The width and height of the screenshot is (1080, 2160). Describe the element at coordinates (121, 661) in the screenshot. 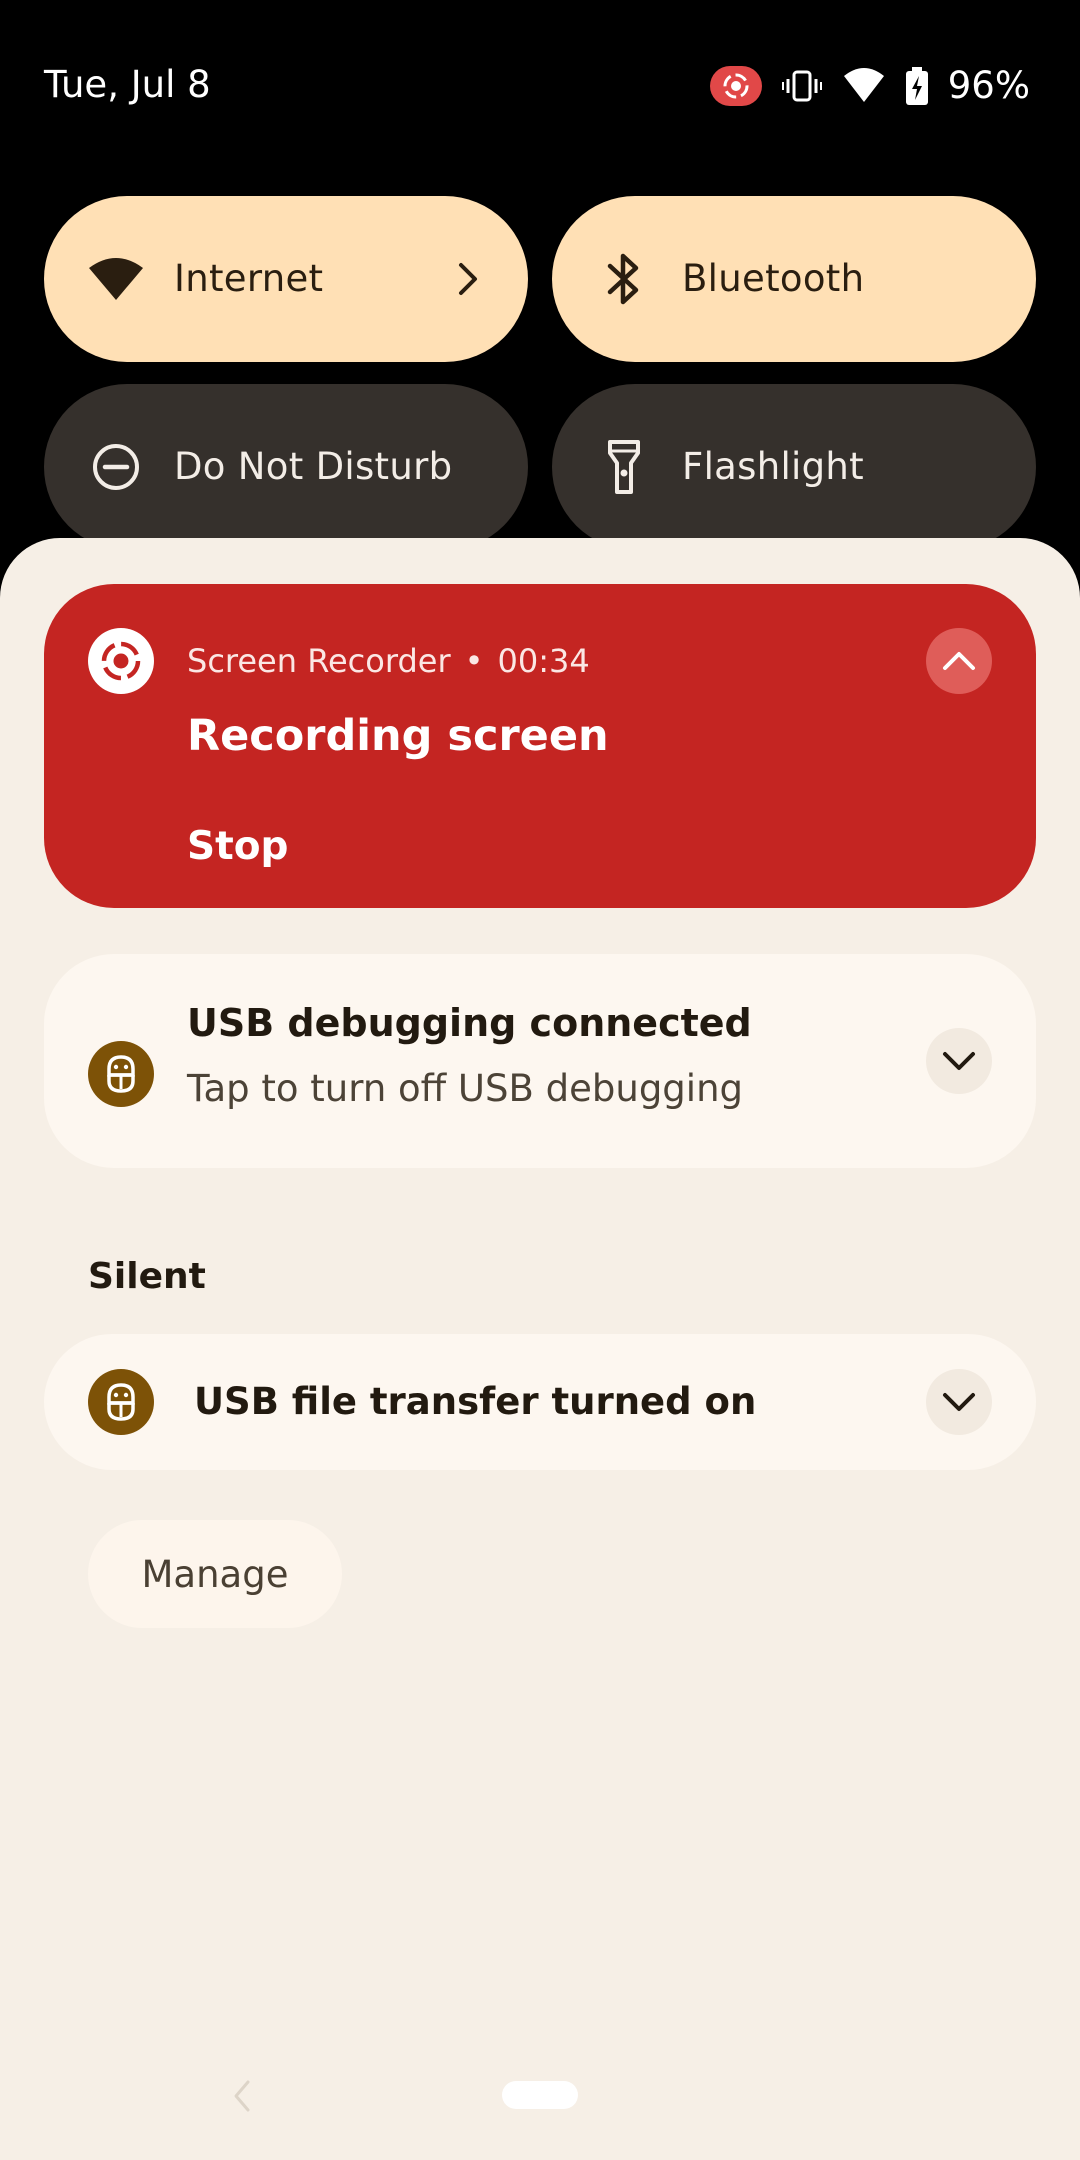

I see `screen-recorder-app-icon` at that location.